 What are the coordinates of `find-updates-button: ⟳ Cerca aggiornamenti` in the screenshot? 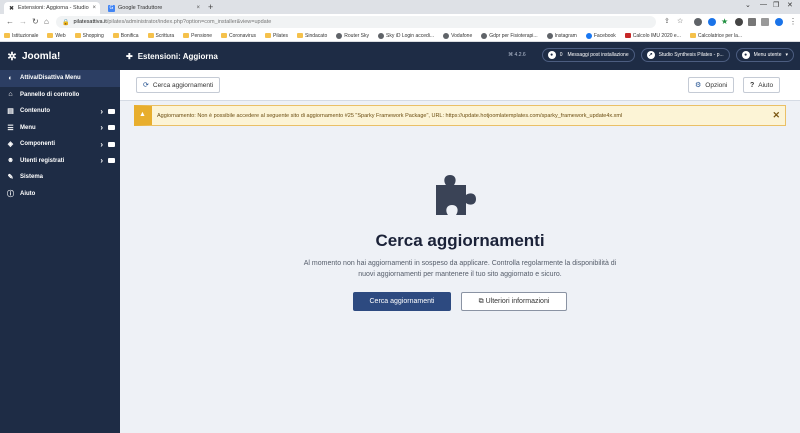 It's located at (178, 85).